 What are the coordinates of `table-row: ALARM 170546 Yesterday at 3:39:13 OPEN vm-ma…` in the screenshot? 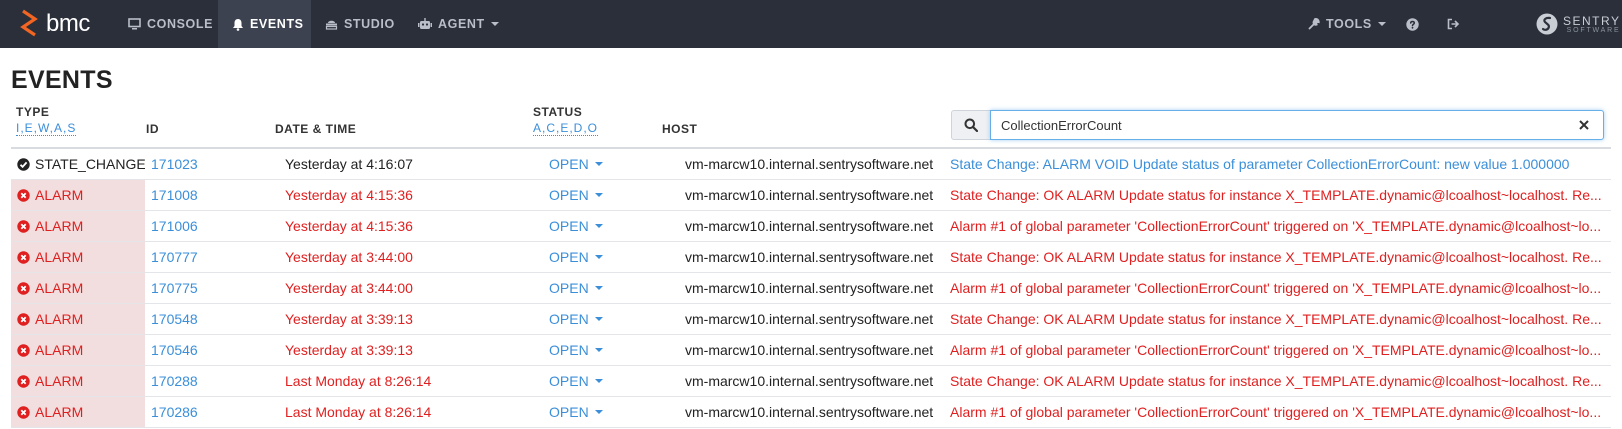 It's located at (811, 350).